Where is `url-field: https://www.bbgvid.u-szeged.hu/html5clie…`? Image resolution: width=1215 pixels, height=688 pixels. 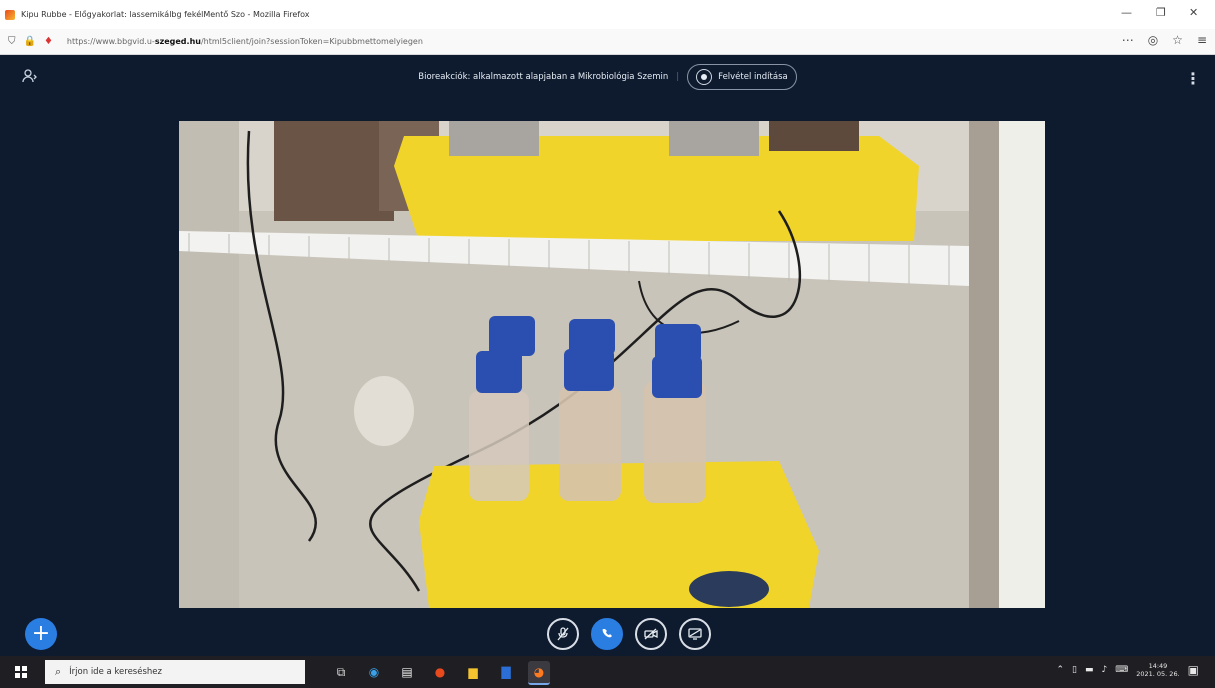
url-field: https://www.bbgvid.u-szeged.hu/html5clie… is located at coordinates (245, 41).